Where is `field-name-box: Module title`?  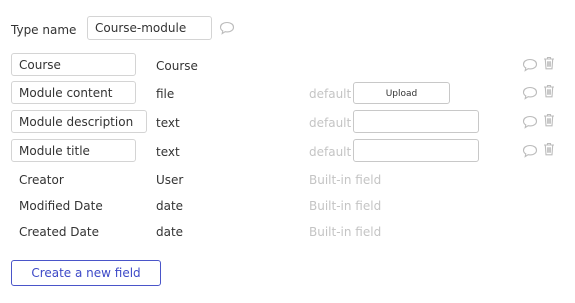
field-name-box: Module title is located at coordinates (73, 150).